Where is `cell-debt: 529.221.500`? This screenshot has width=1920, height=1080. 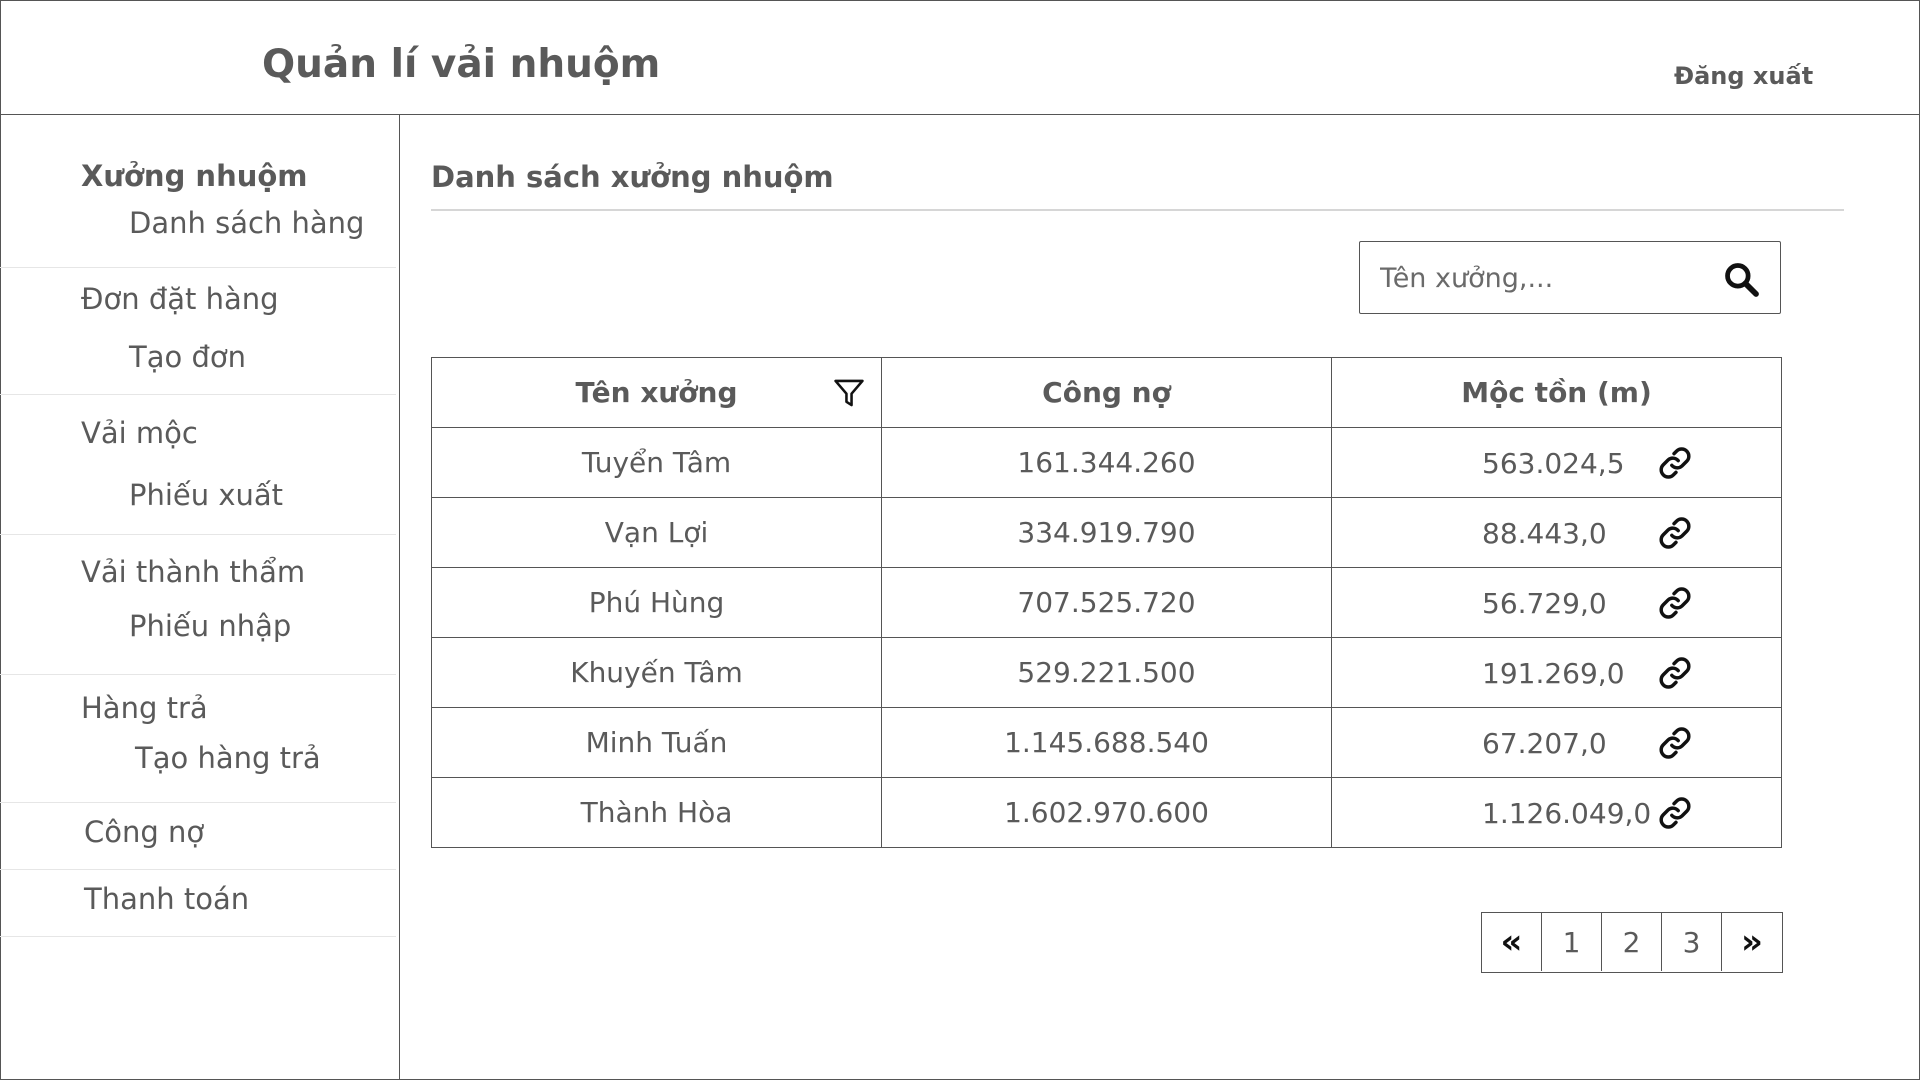
cell-debt: 529.221.500 is located at coordinates (1106, 672).